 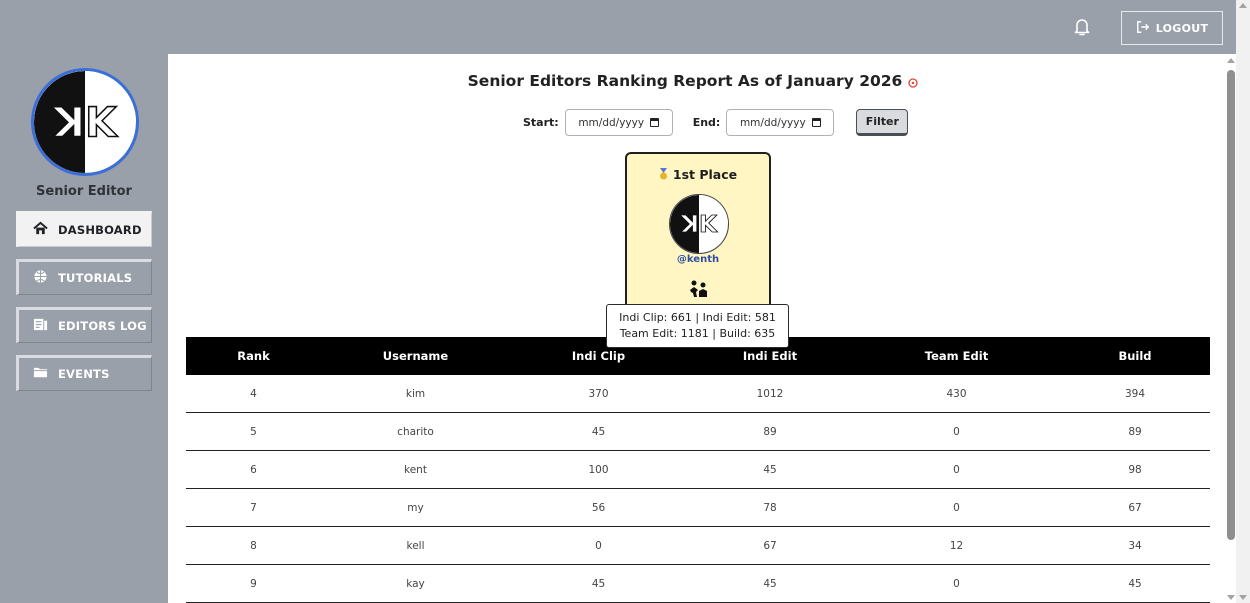 I want to click on winner-avatar: ꓘK, so click(x=699, y=224).